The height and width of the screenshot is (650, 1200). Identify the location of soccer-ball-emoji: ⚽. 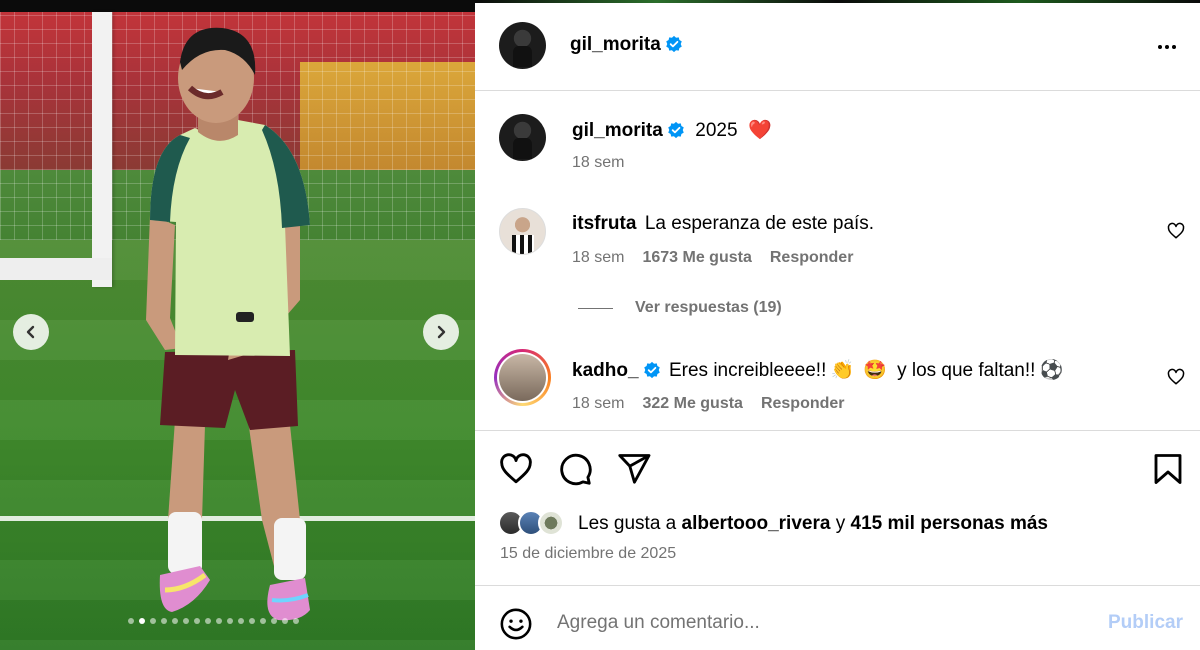
(1051, 370).